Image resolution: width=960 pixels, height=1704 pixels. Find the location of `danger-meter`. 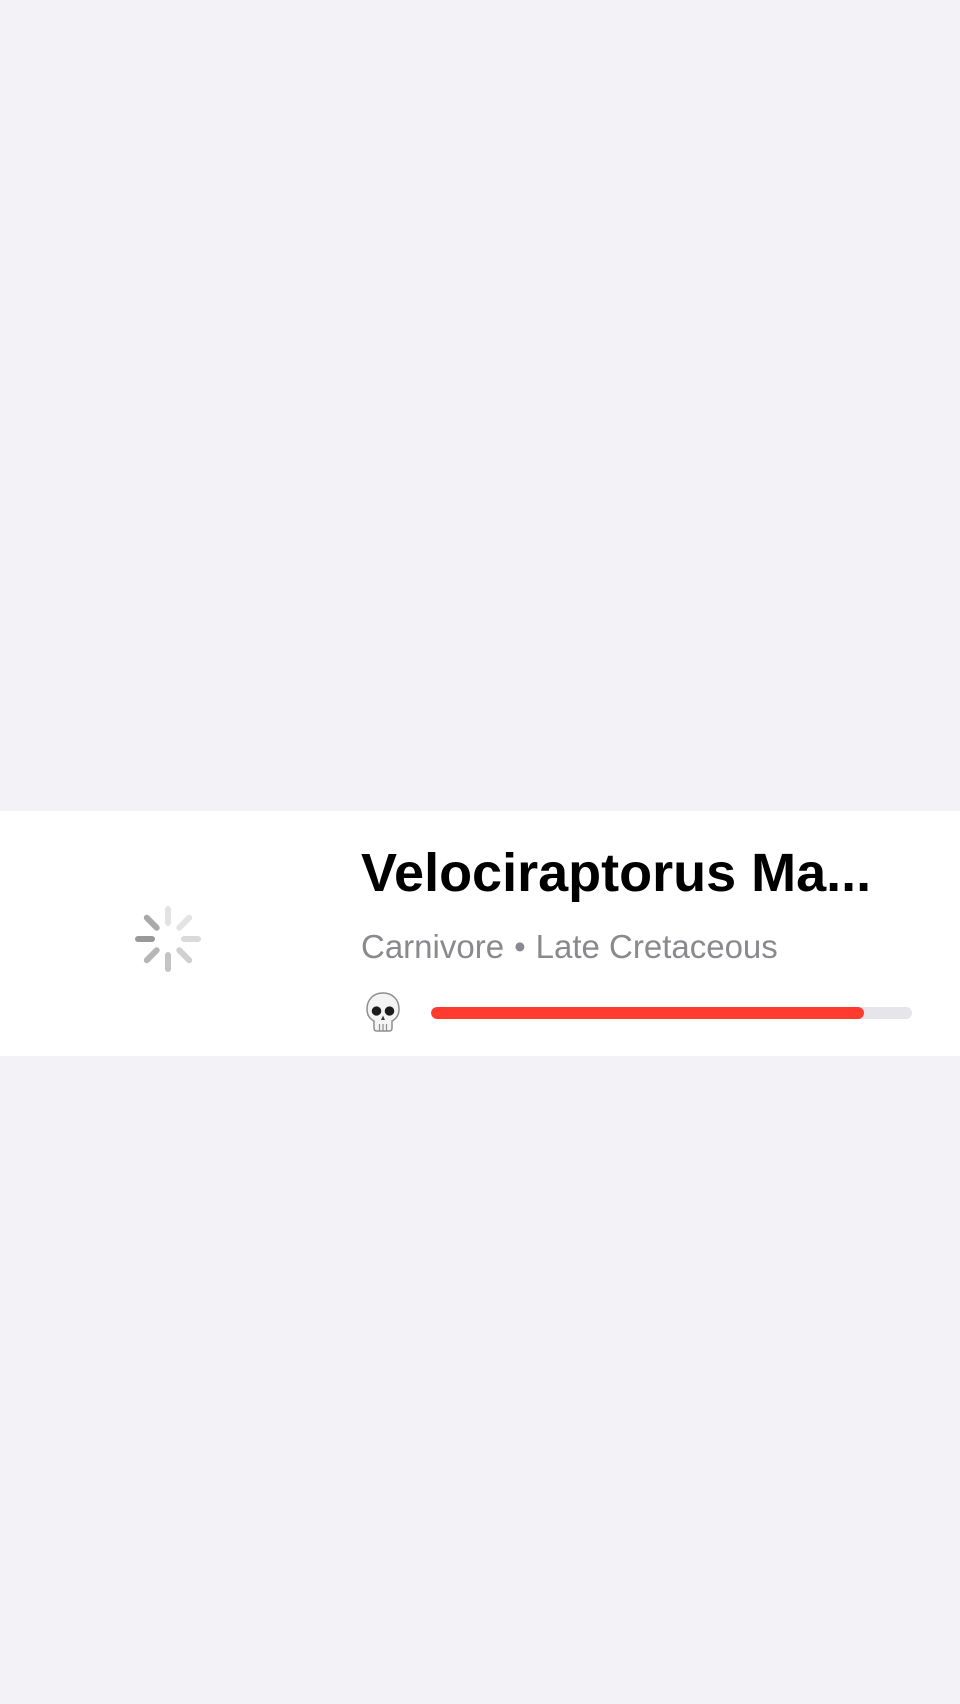

danger-meter is located at coordinates (671, 1013).